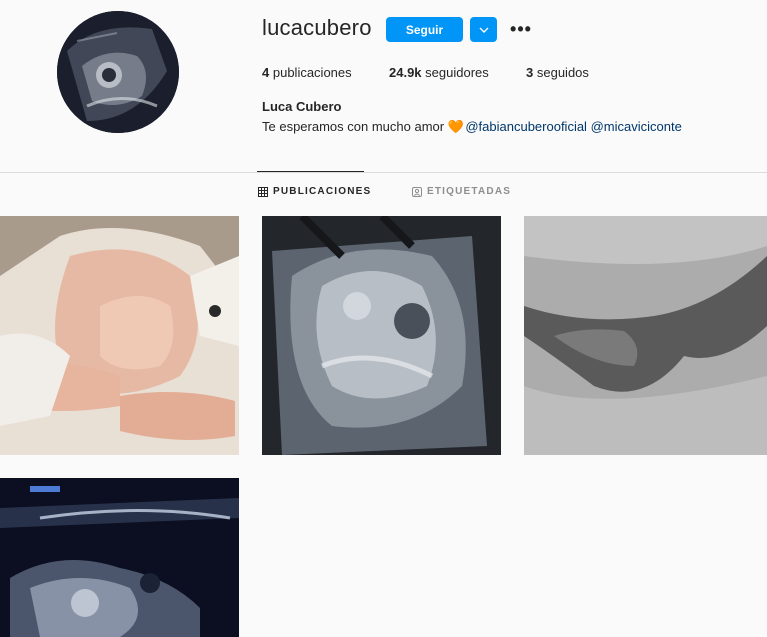  I want to click on posts-stat: 4 publicaciones, so click(325, 72).